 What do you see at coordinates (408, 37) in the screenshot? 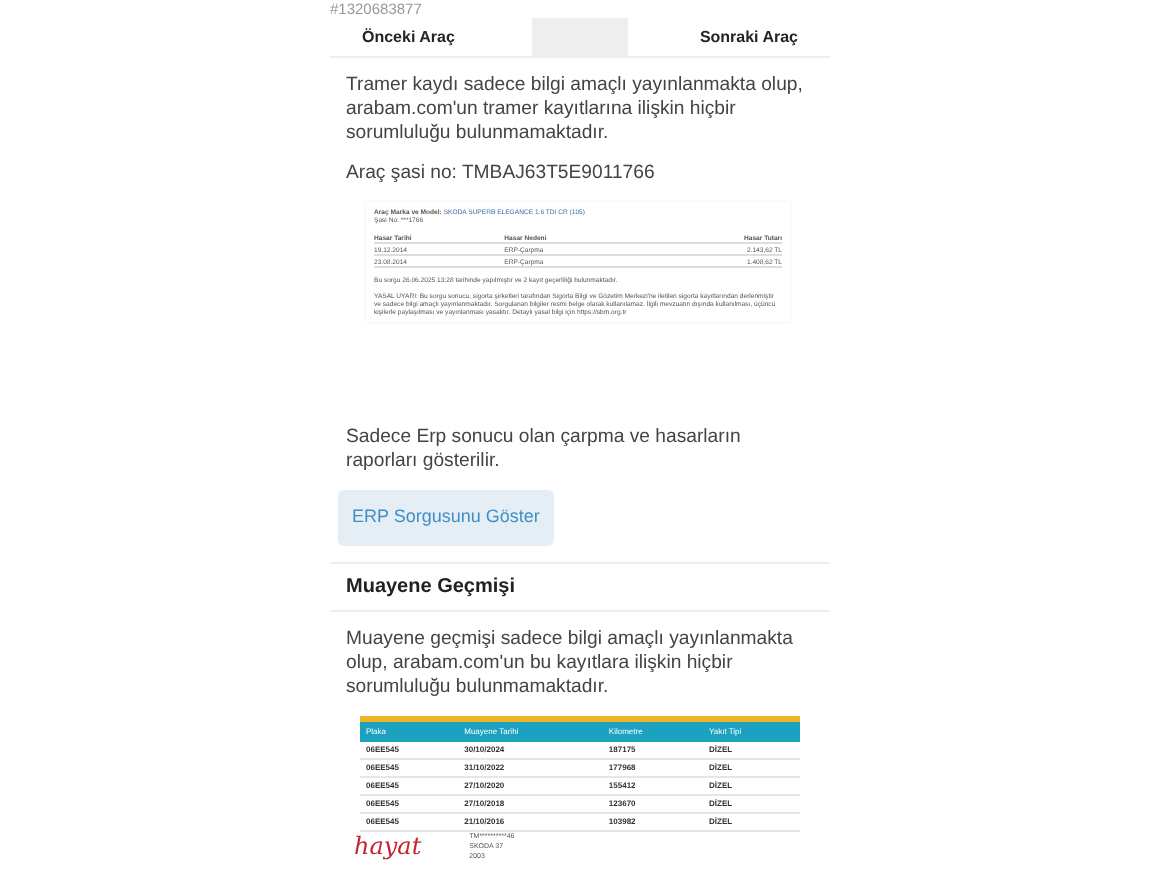
I see `nav-link: Önceki Araç` at bounding box center [408, 37].